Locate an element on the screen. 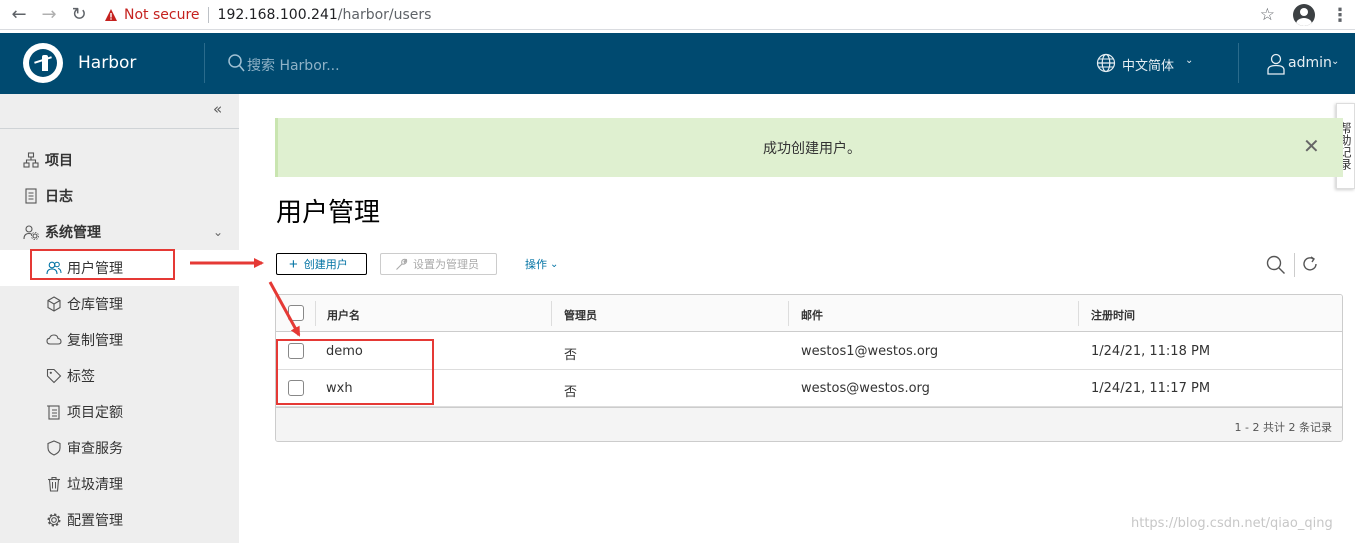 The height and width of the screenshot is (543, 1355). sidebar-item-registries: 仓库管理 is located at coordinates (119, 304).